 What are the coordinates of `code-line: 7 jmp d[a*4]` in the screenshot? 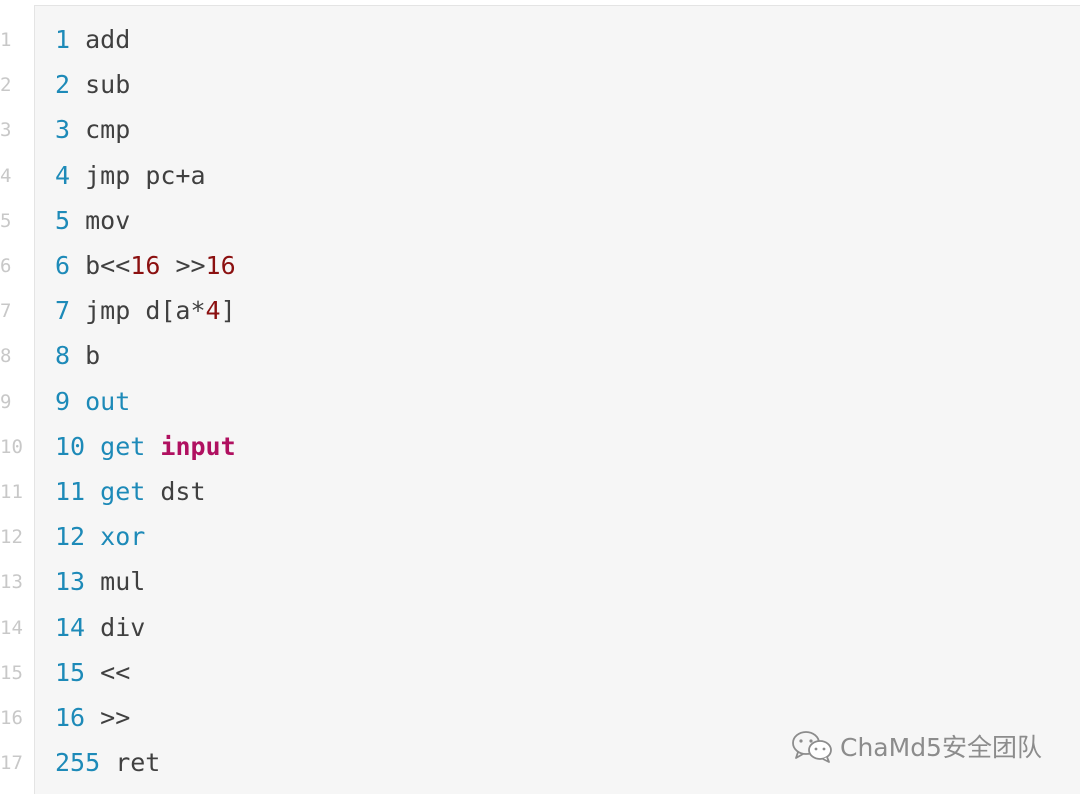 It's located at (145, 311).